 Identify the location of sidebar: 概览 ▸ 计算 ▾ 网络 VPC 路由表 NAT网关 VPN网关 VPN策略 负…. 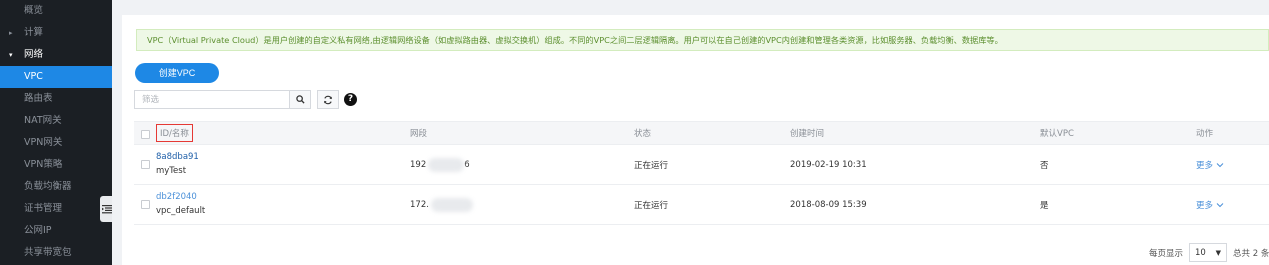
(56, 132).